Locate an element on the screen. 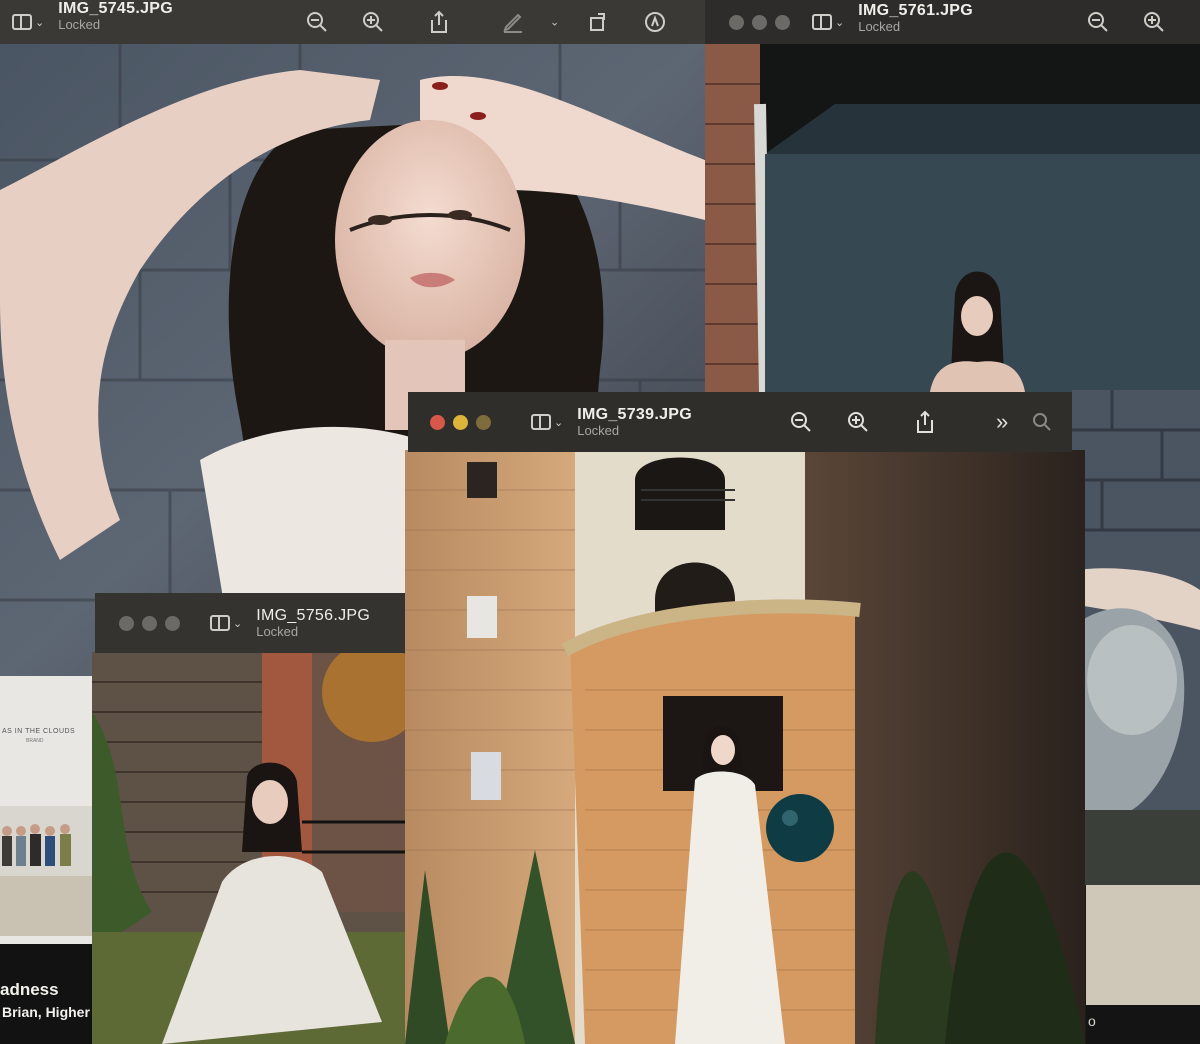 The image size is (1200, 1044). window-img-5761: ⌄ IMG_5761.JPG Locked is located at coordinates (952, 22).